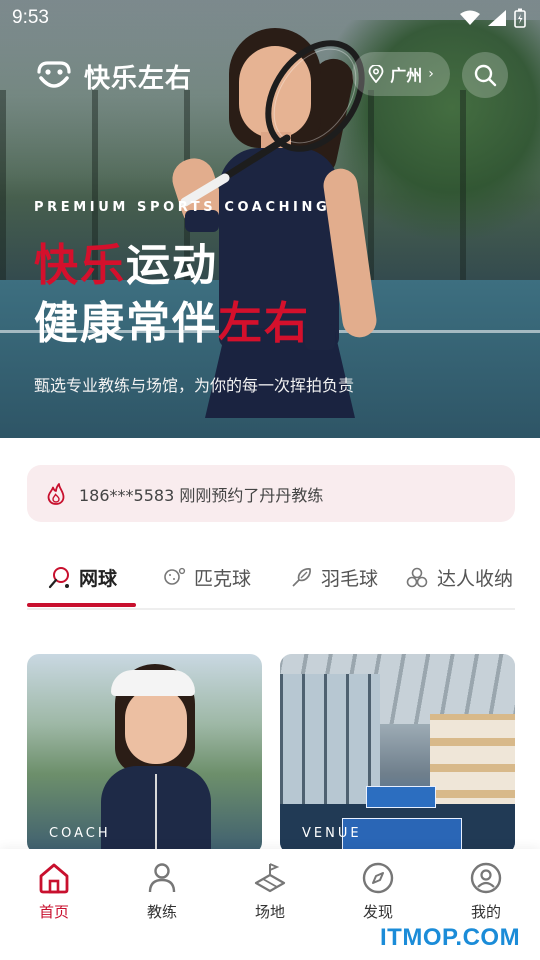 This screenshot has width=540, height=960. What do you see at coordinates (223, 579) in the screenshot?
I see `tab-label: 匹克球` at bounding box center [223, 579].